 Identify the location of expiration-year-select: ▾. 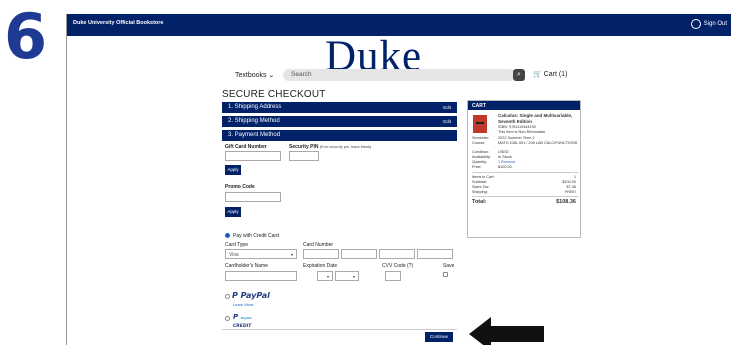
(347, 276).